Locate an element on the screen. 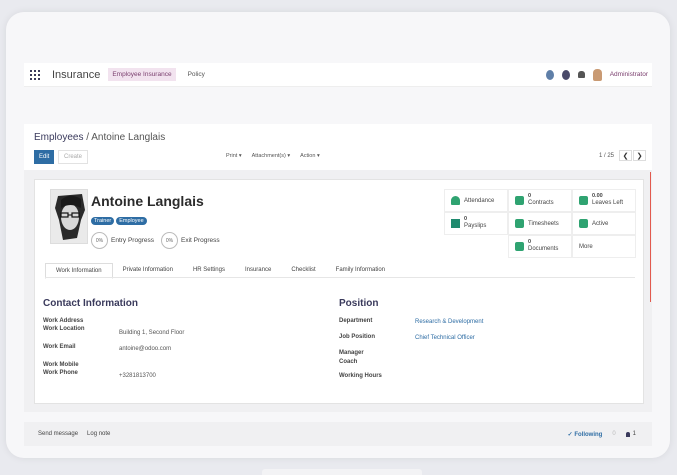 This screenshot has width=677, height=475. user-avatar is located at coordinates (597, 74).